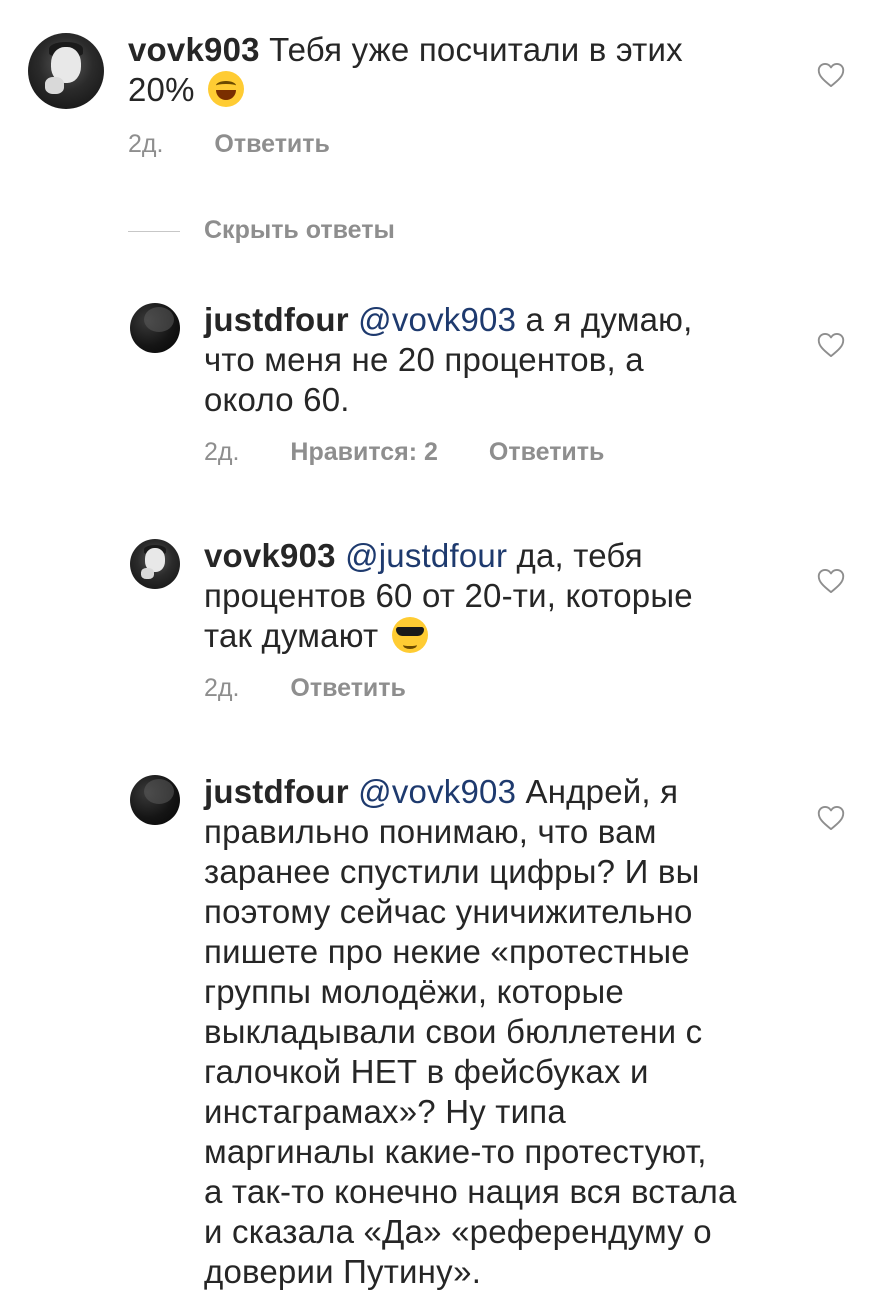 The image size is (896, 1292). What do you see at coordinates (414, 991) in the screenshot?
I see `comment-body: группы молодёжи, которые` at bounding box center [414, 991].